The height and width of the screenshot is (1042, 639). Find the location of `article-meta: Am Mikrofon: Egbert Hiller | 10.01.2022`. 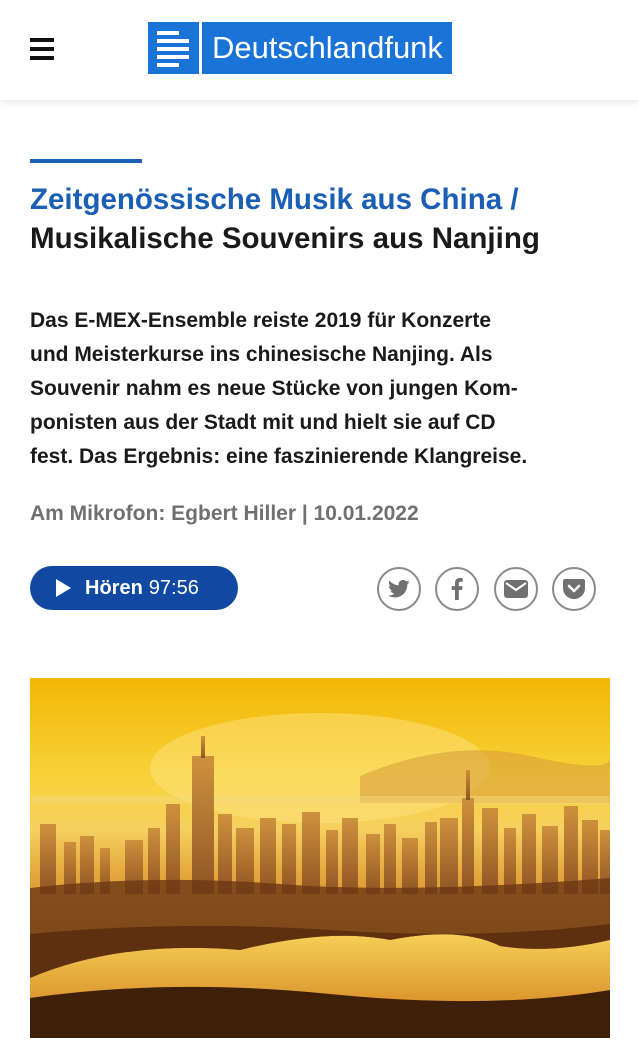

article-meta: Am Mikrofon: Egbert Hiller | 10.01.2022 is located at coordinates (224, 513).